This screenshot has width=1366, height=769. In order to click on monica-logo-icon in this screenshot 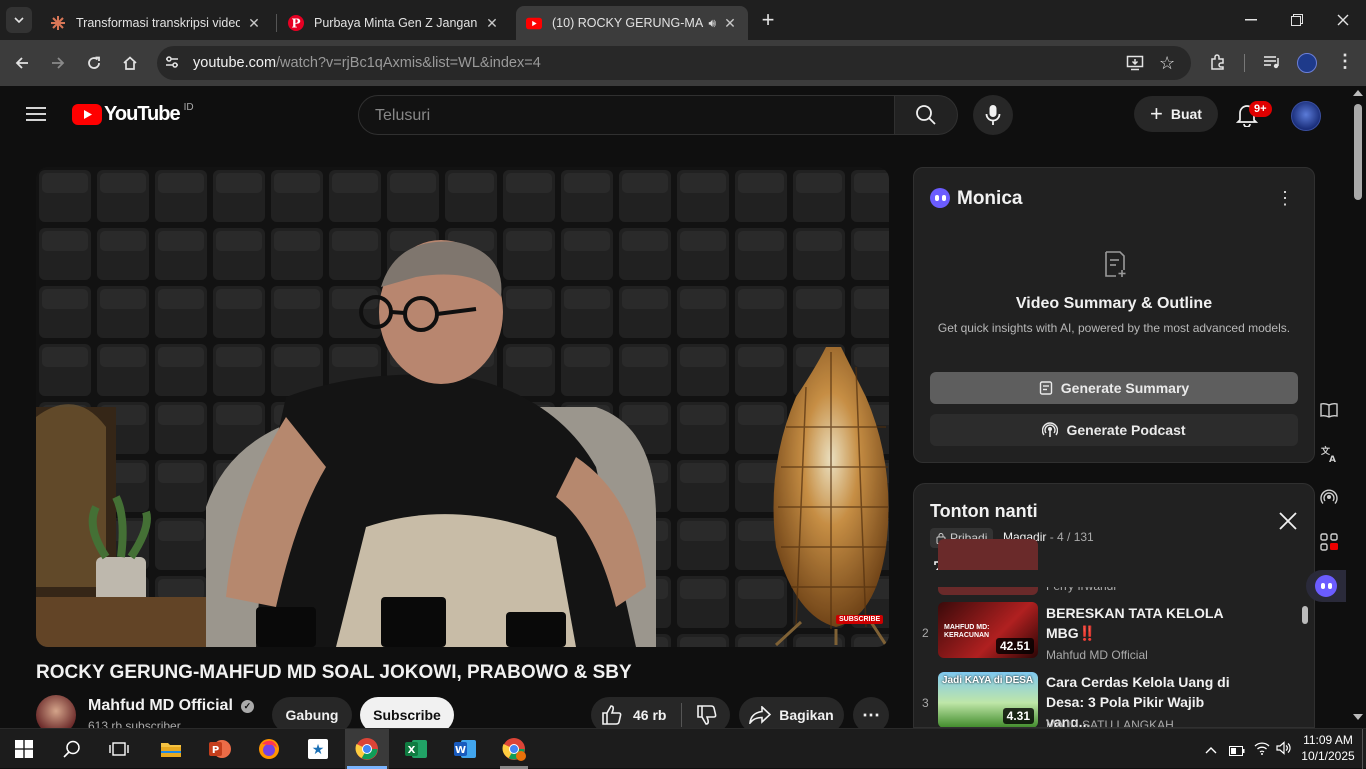, I will do `click(940, 198)`.